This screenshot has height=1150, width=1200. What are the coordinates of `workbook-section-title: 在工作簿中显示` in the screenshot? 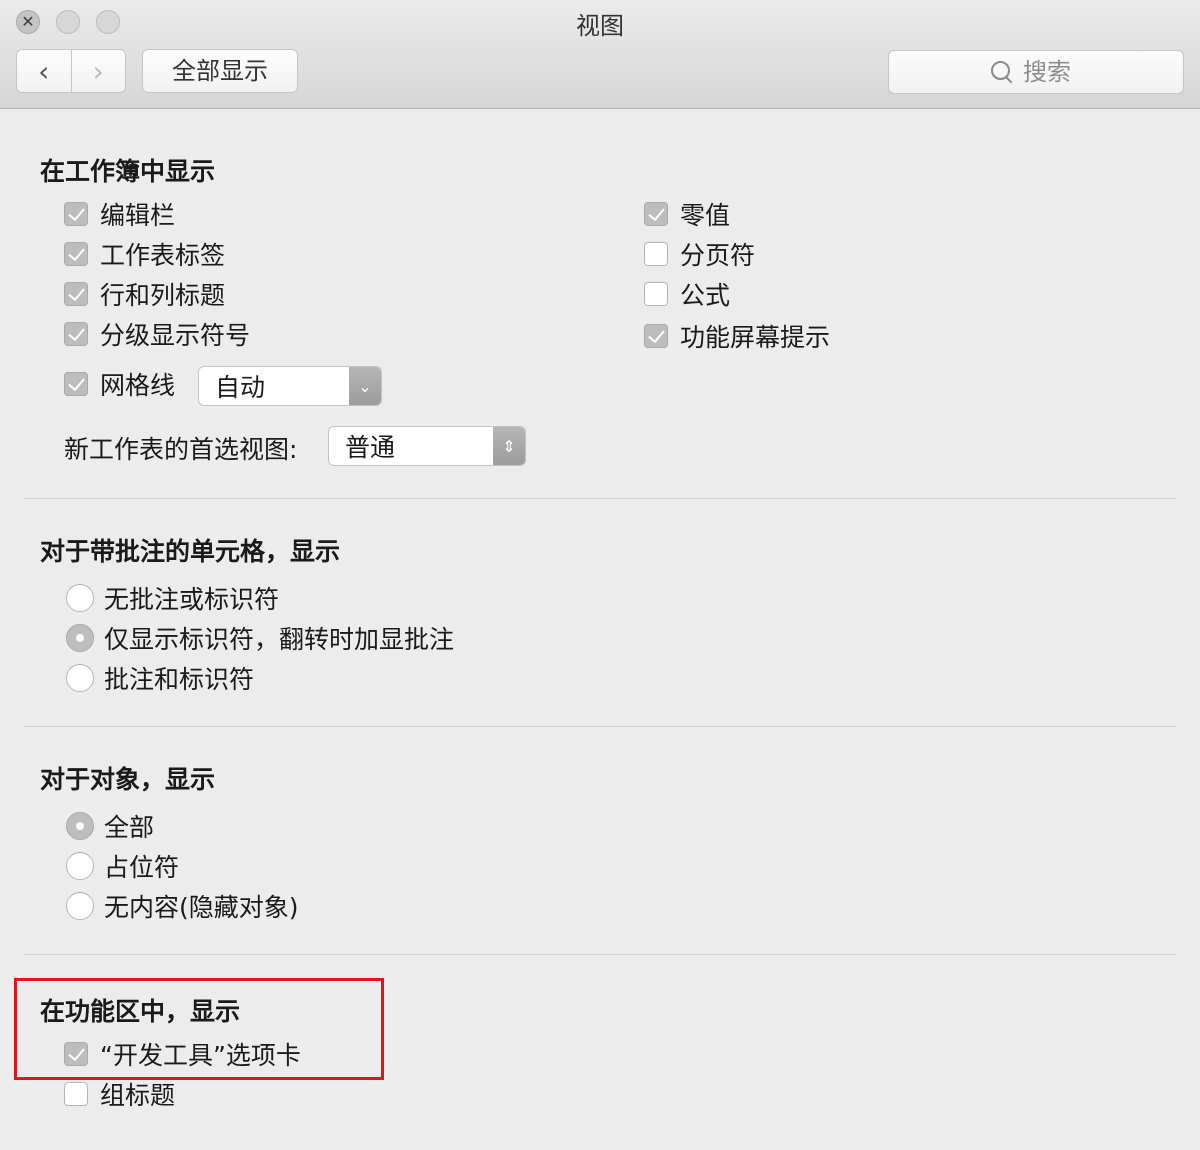 It's located at (128, 171).